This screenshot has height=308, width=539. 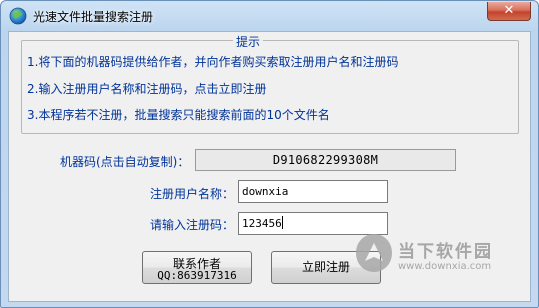 I want to click on contact-qq-label: QQ:863917316, so click(x=197, y=275).